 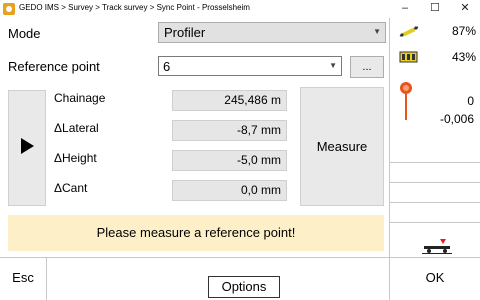 What do you see at coordinates (80, 98) in the screenshot?
I see `chainage-label: Chainage` at bounding box center [80, 98].